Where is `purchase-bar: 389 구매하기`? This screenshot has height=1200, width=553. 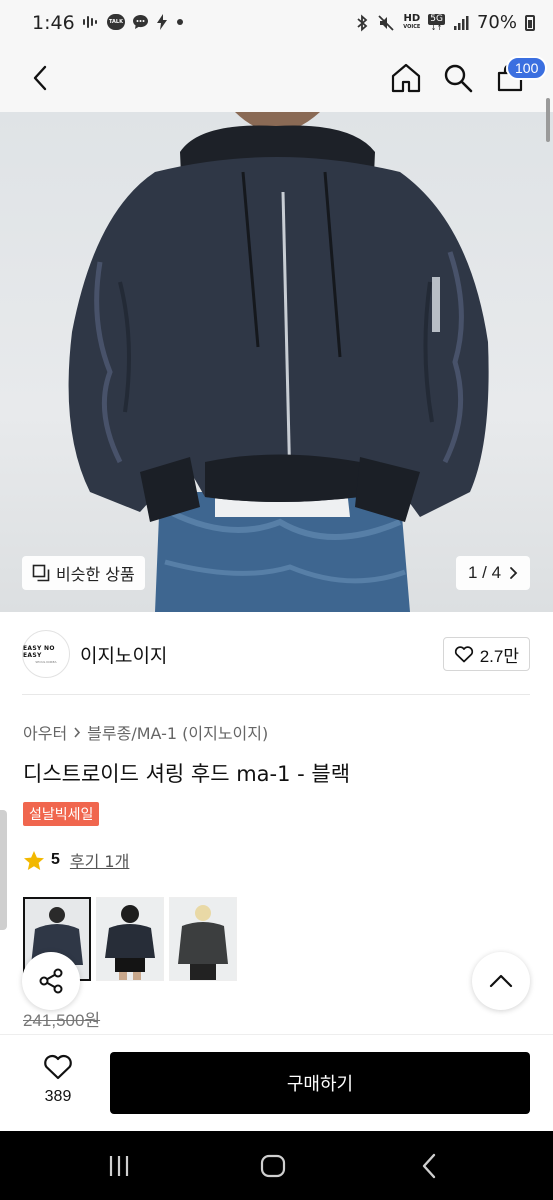 purchase-bar: 389 구매하기 is located at coordinates (276, 1082).